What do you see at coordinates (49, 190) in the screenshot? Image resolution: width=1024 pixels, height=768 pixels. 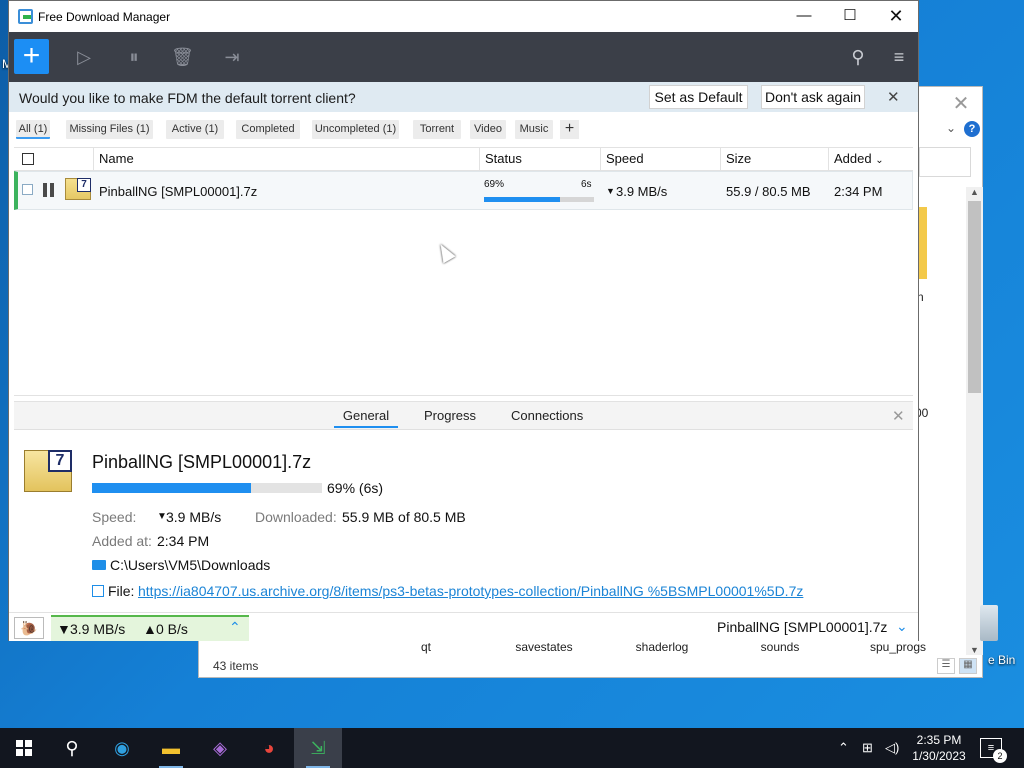 I see `pause-icon` at bounding box center [49, 190].